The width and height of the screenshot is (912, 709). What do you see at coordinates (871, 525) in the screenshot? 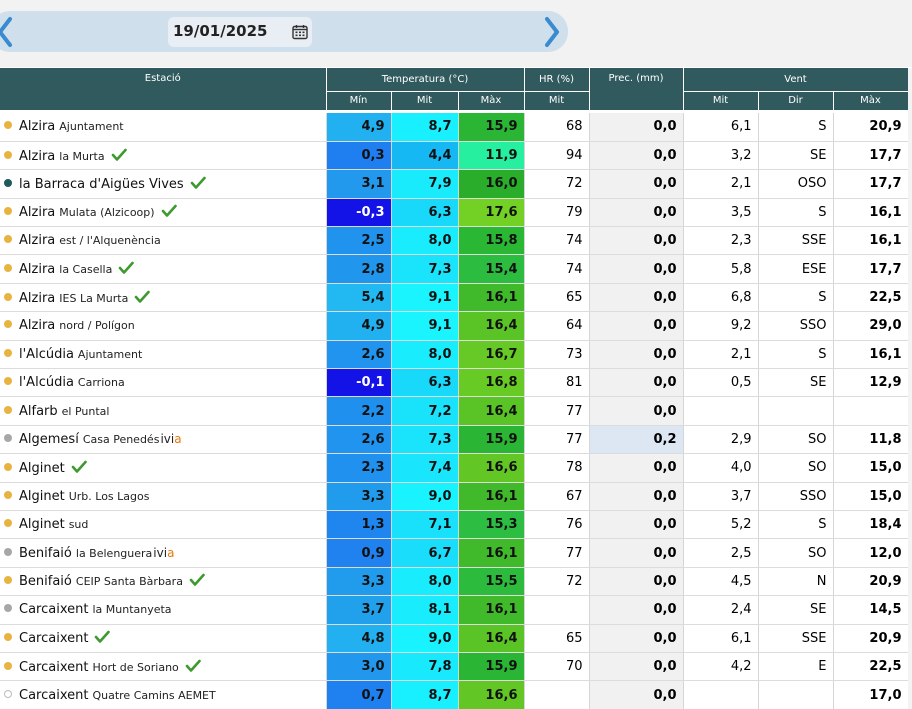
I see `wind-max-cell: 18,4` at bounding box center [871, 525].